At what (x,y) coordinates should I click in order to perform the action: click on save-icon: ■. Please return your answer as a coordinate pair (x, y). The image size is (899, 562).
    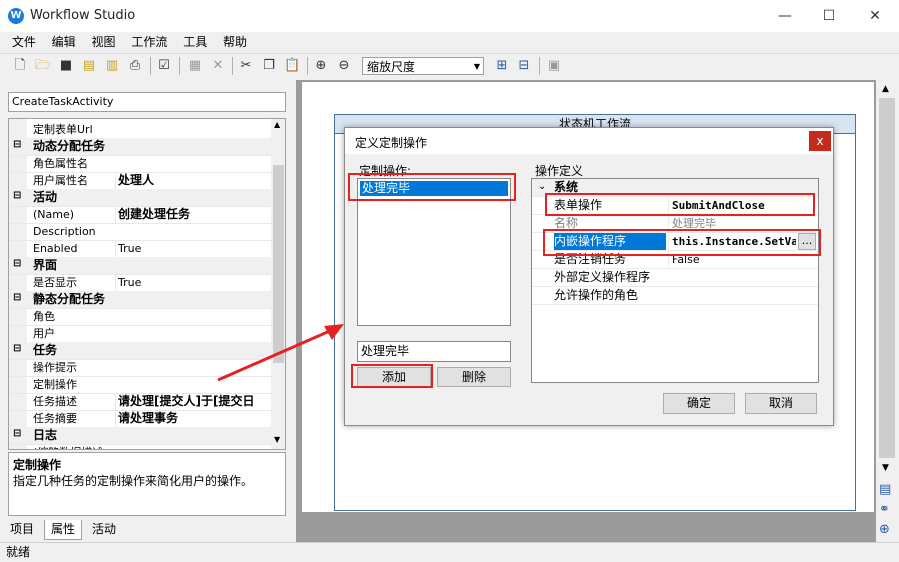
    Looking at the image, I should click on (66, 66).